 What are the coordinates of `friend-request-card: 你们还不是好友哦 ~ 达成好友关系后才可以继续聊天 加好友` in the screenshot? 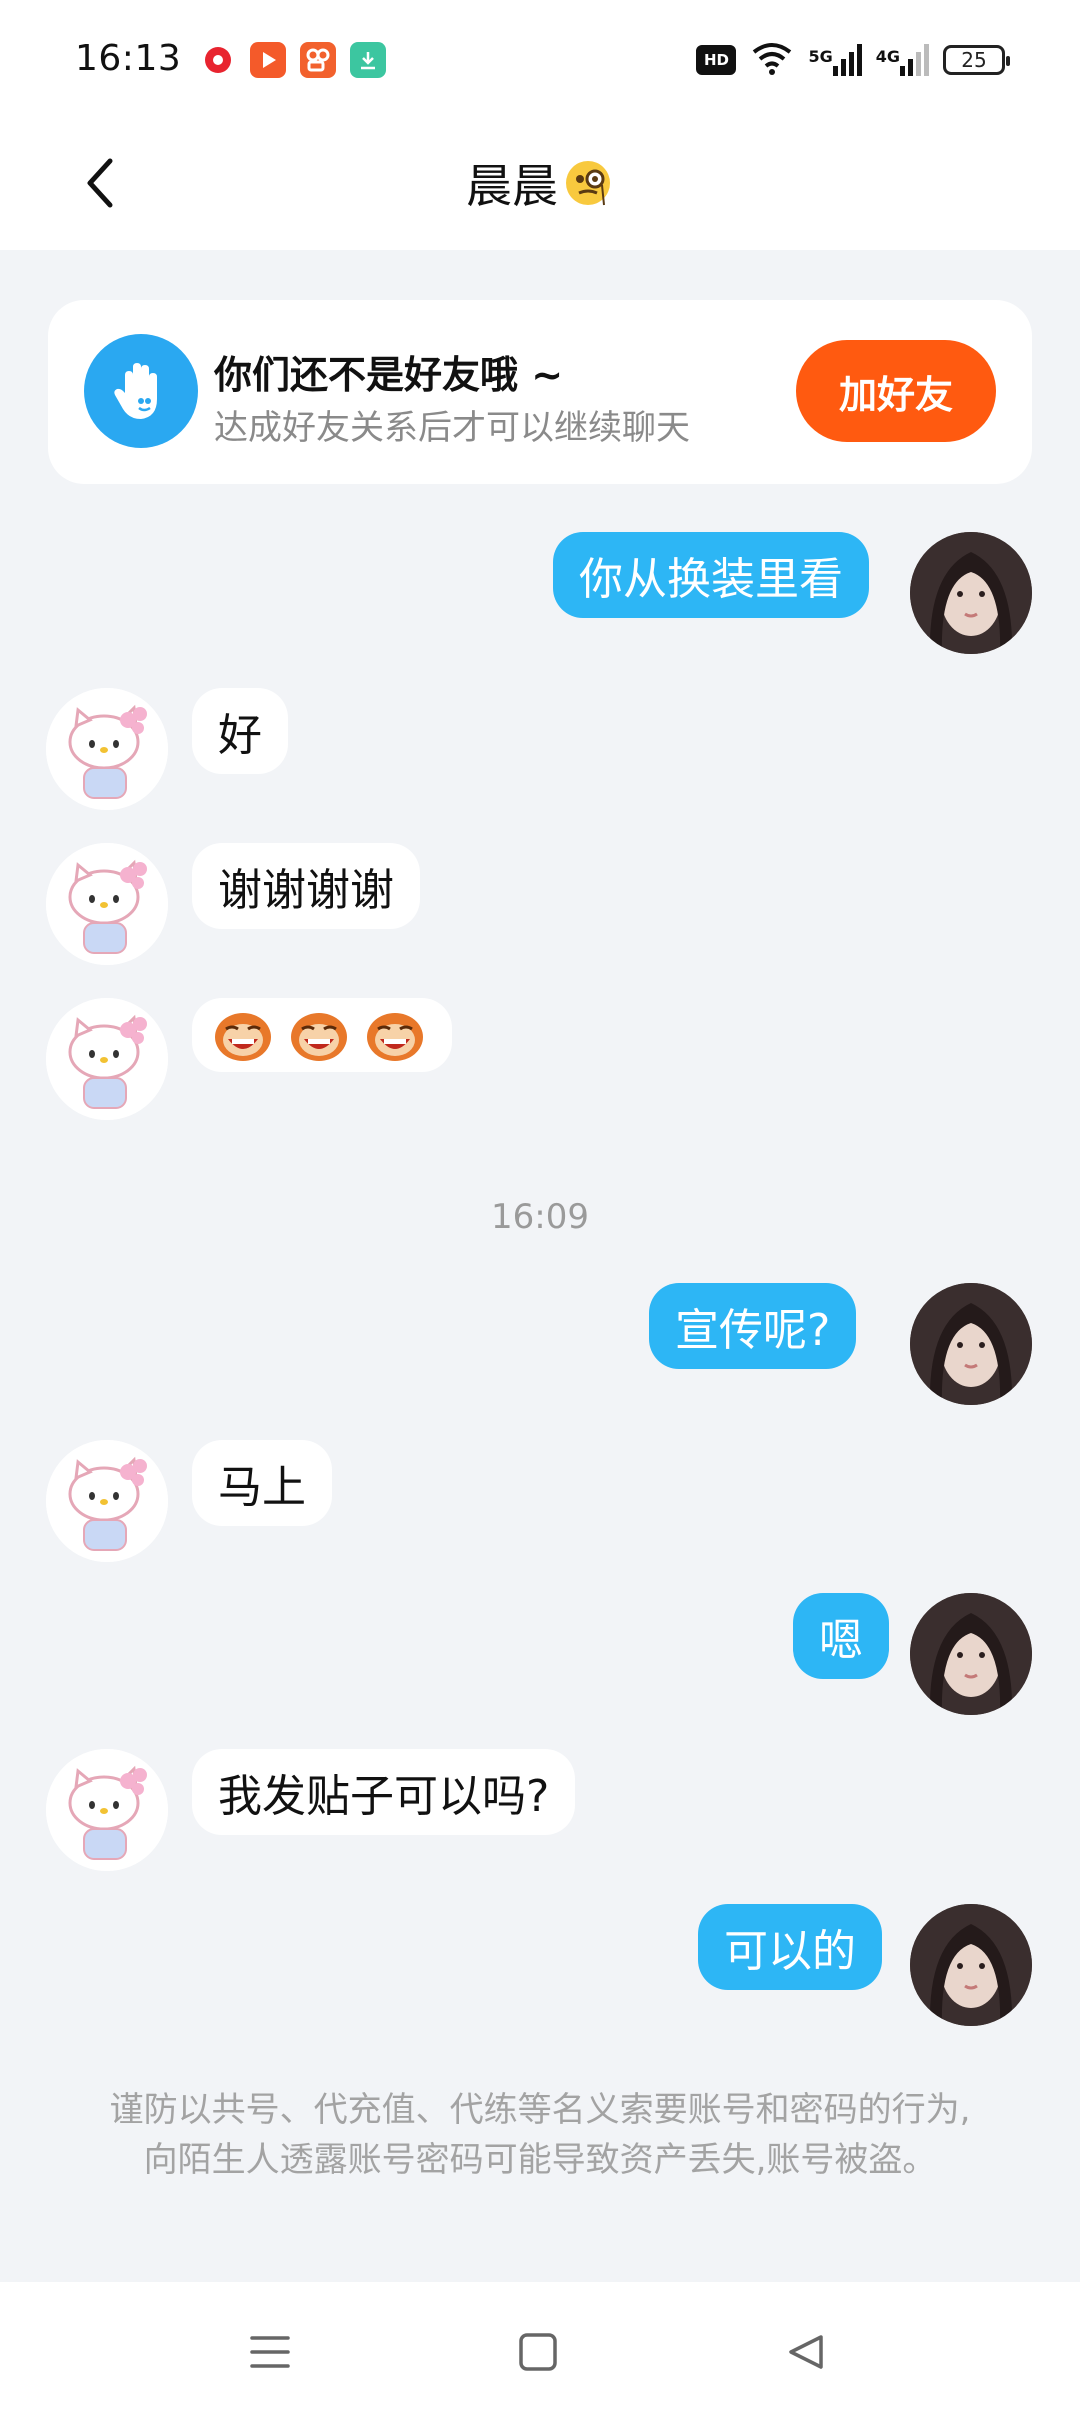 It's located at (540, 392).